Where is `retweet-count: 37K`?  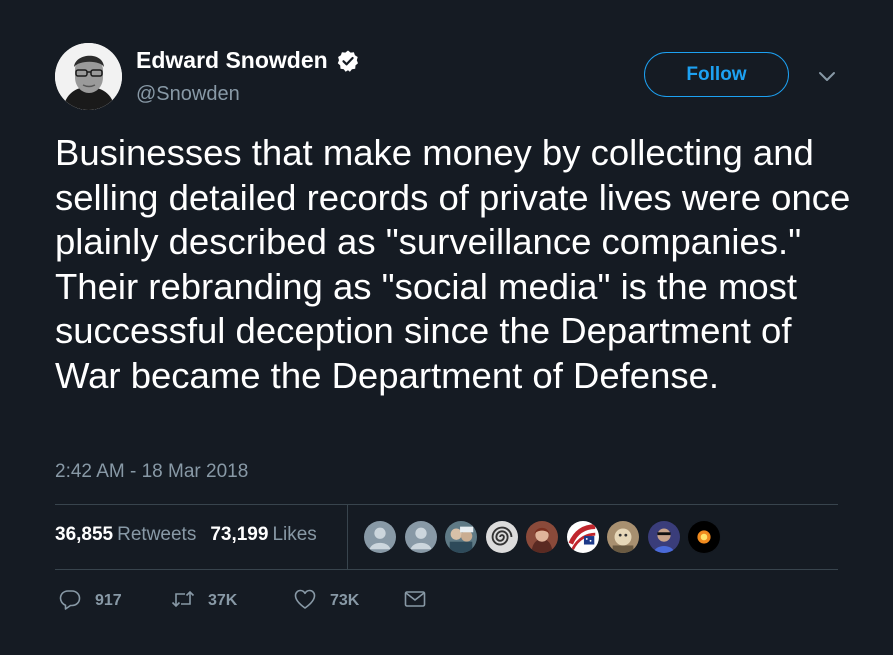
retweet-count: 37K is located at coordinates (223, 600).